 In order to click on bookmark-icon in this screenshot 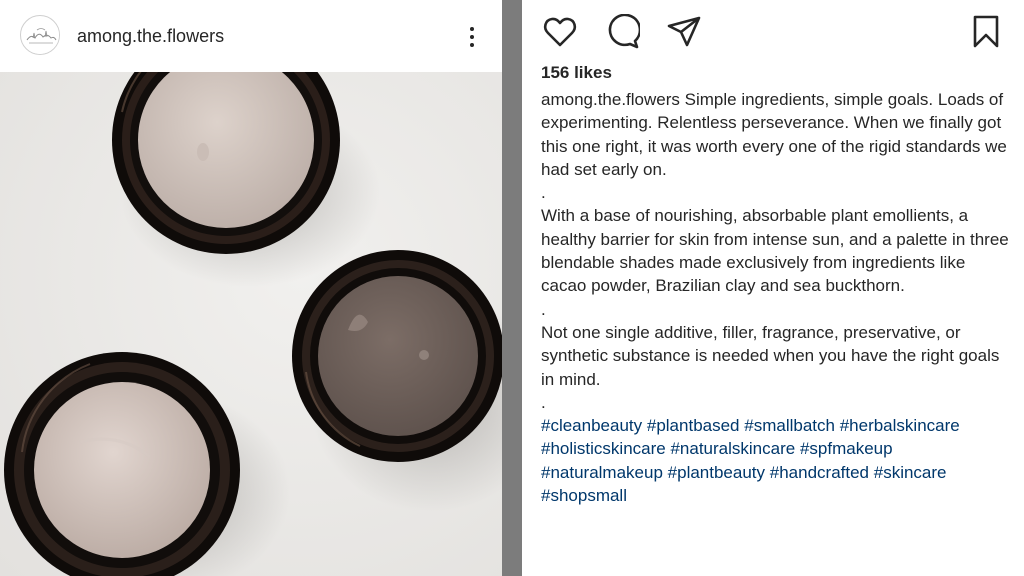, I will do `click(986, 32)`.